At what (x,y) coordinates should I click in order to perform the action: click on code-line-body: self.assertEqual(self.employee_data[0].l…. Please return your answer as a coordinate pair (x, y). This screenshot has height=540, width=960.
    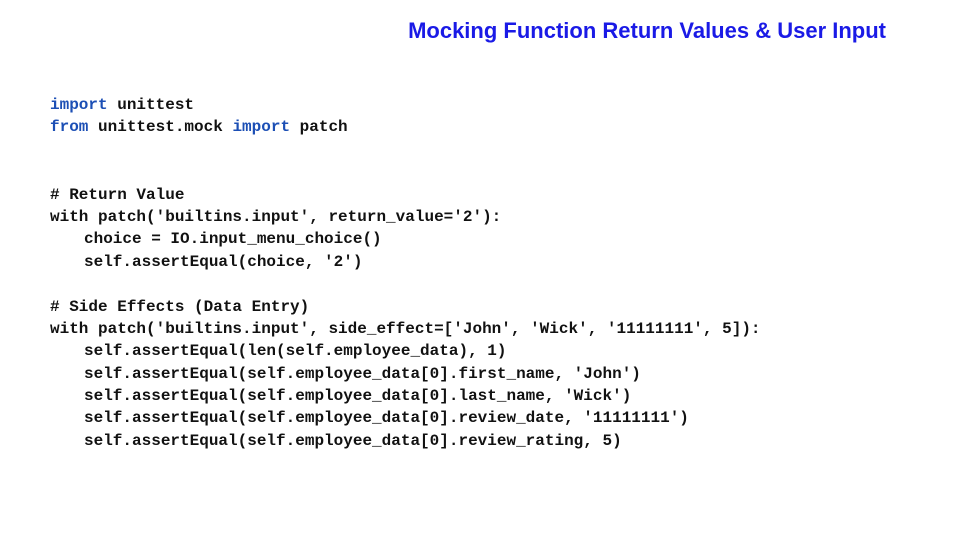
    Looking at the image, I should click on (358, 396).